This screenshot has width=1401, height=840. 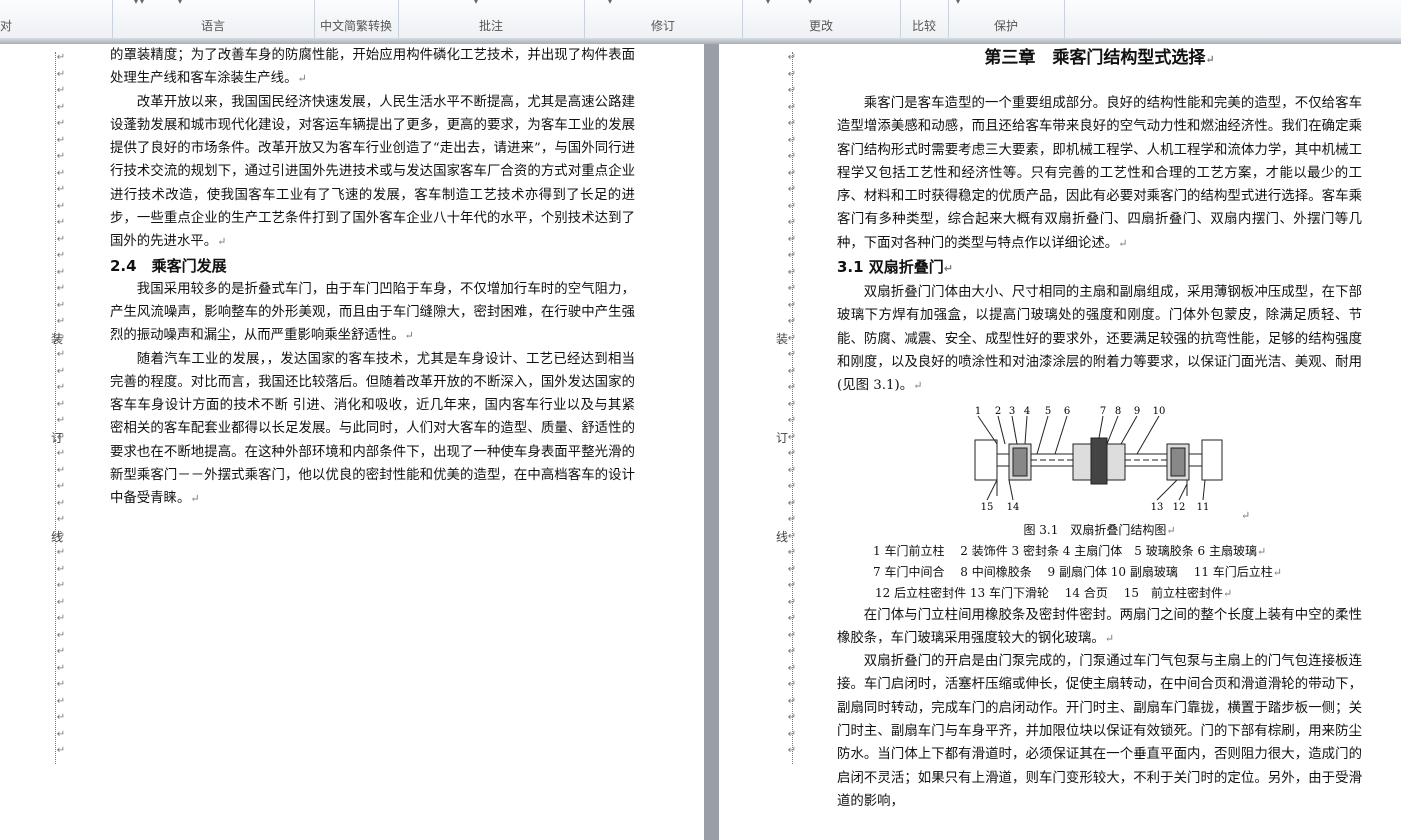 I want to click on ribbon-group-tracking: ▾ 修订, so click(x=663, y=19).